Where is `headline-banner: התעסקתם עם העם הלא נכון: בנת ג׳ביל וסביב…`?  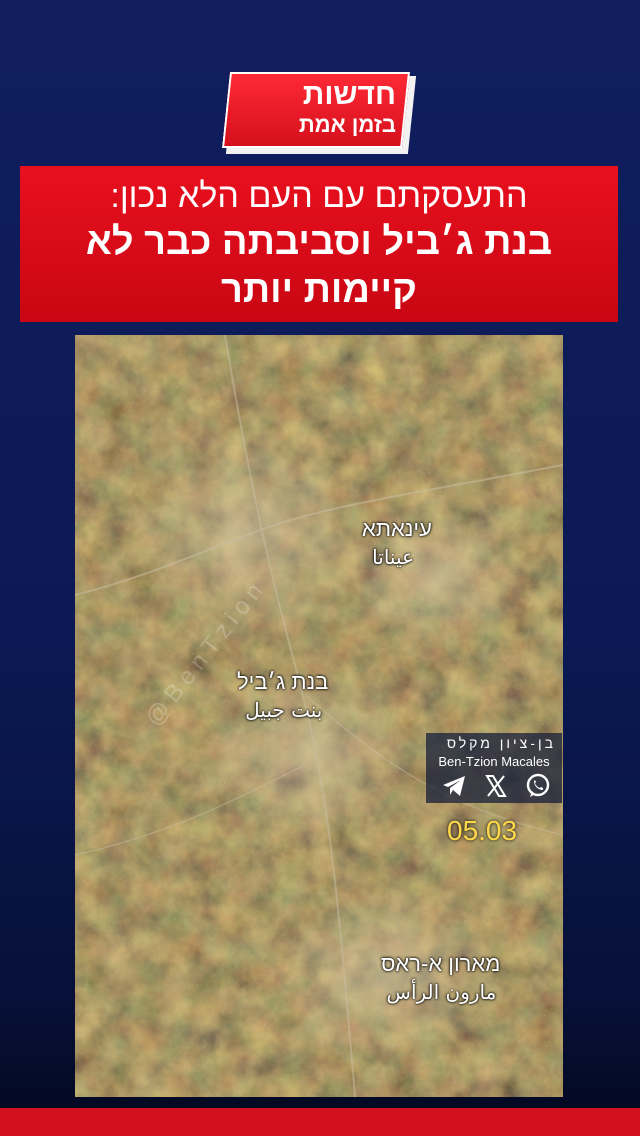 headline-banner: התעסקתם עם העם הלא נכון: בנת ג׳ביל וסביב… is located at coordinates (319, 244).